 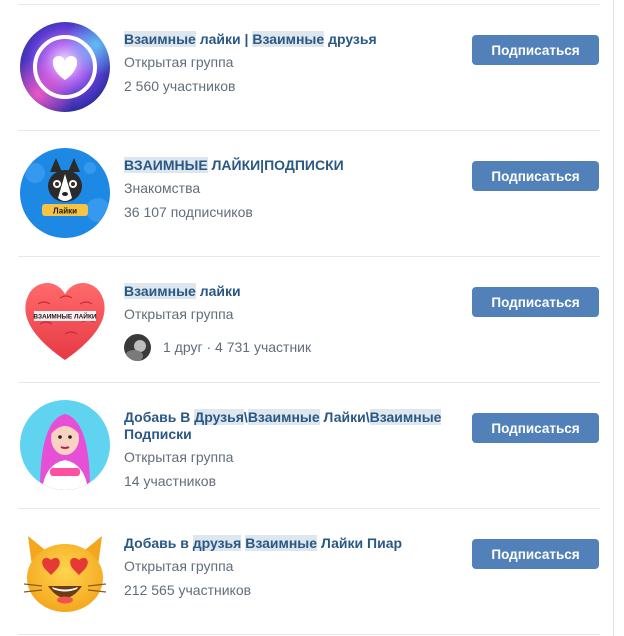 I want to click on title-text: друзья, so click(x=350, y=39).